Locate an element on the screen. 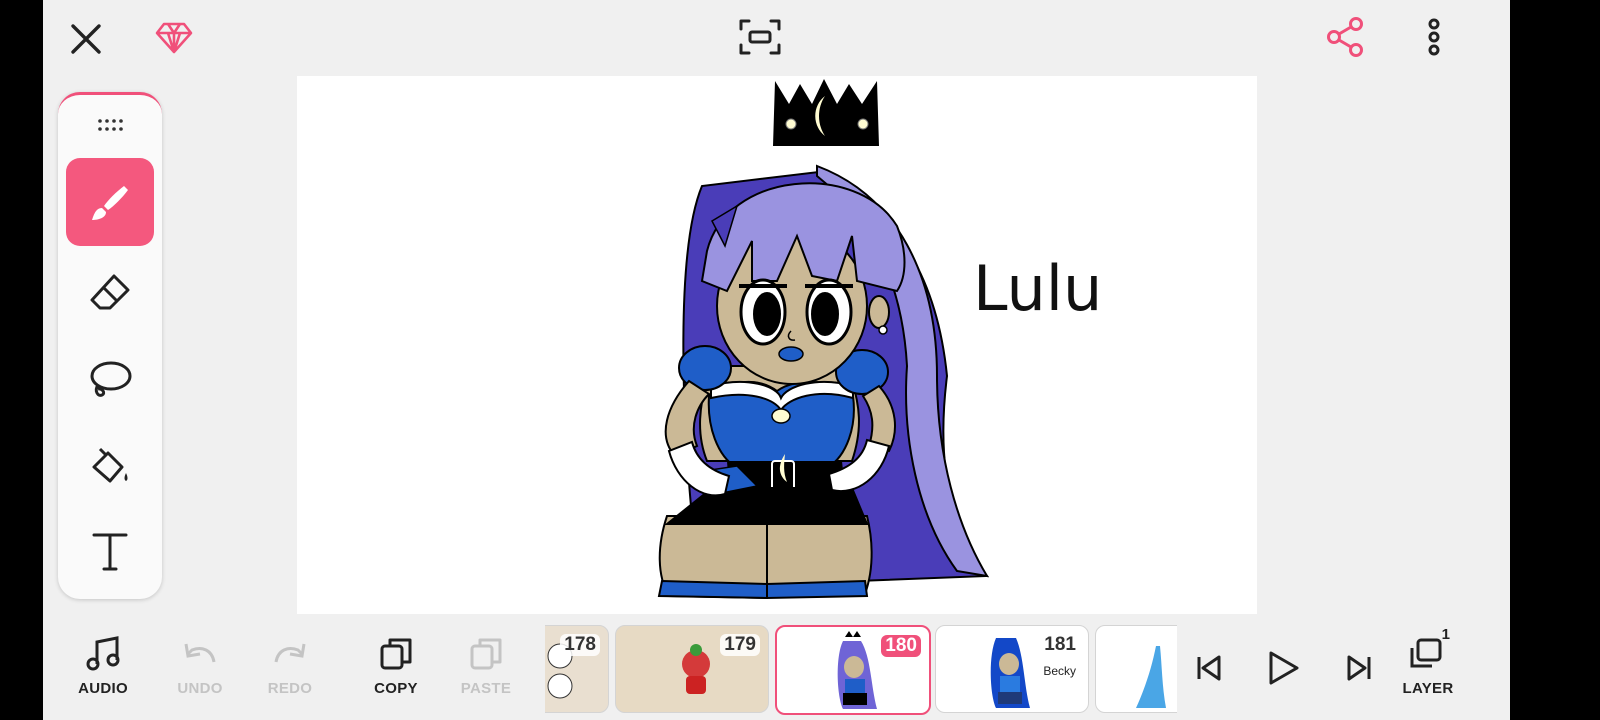  share-icon is located at coordinates (1345, 37).